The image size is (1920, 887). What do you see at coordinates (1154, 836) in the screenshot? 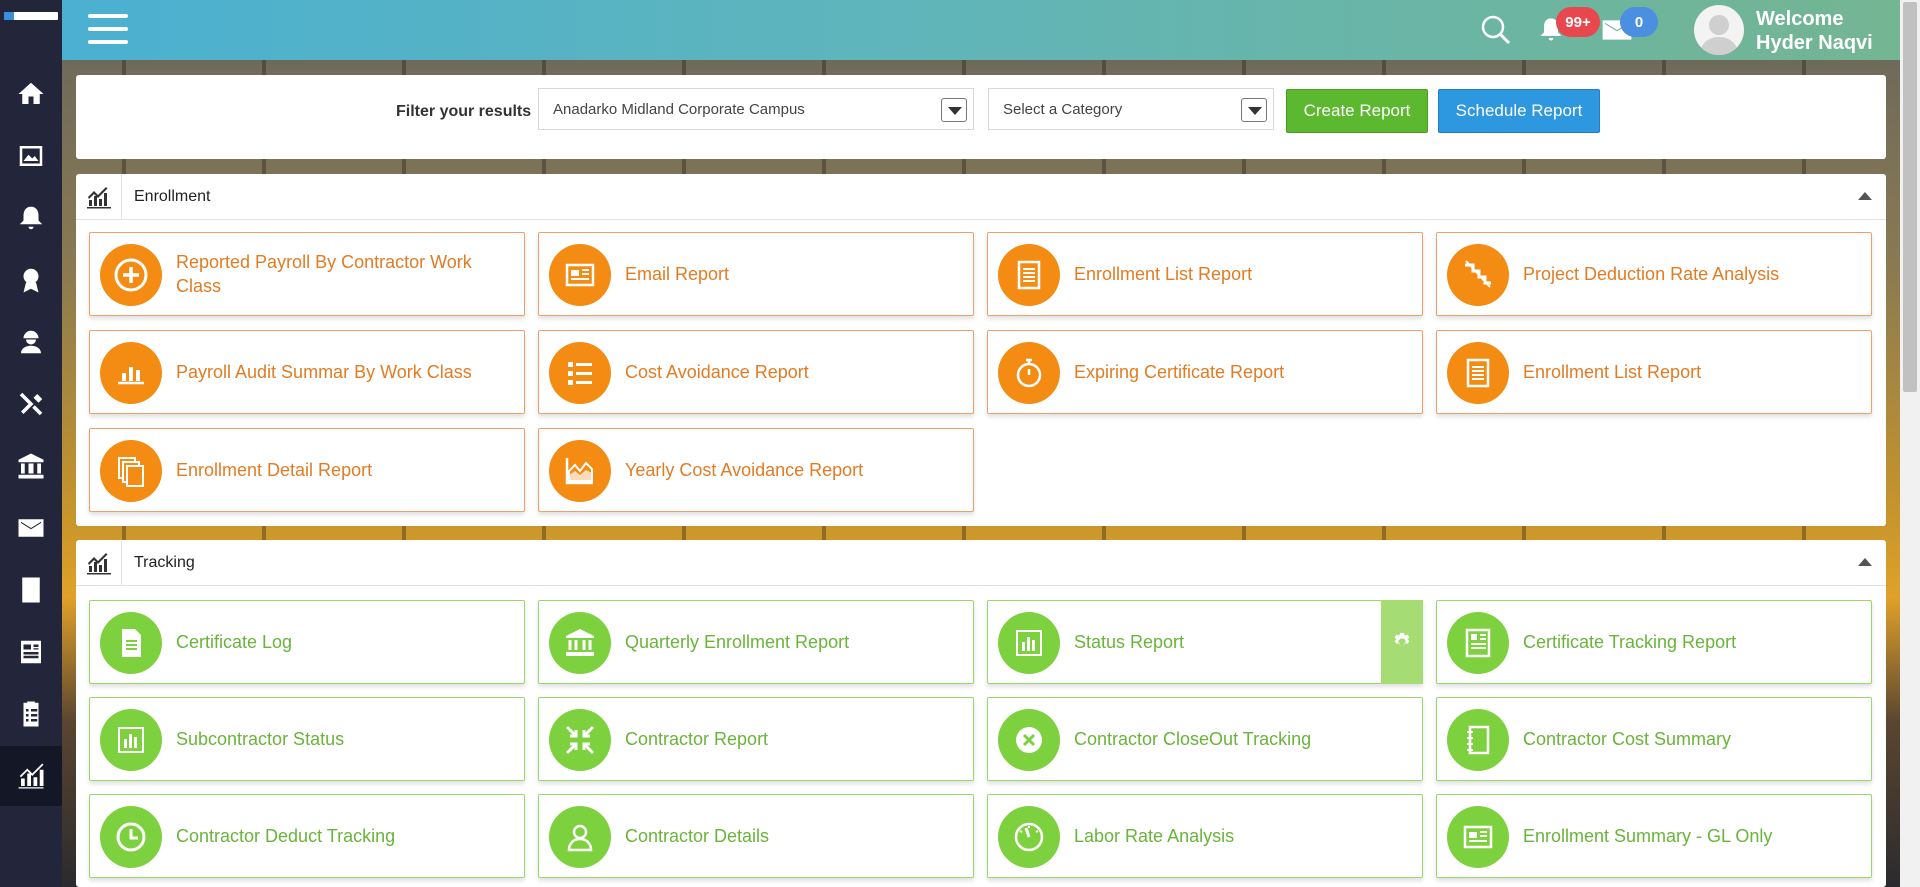
I see `report-card-label: Labor Rate Analysis` at bounding box center [1154, 836].